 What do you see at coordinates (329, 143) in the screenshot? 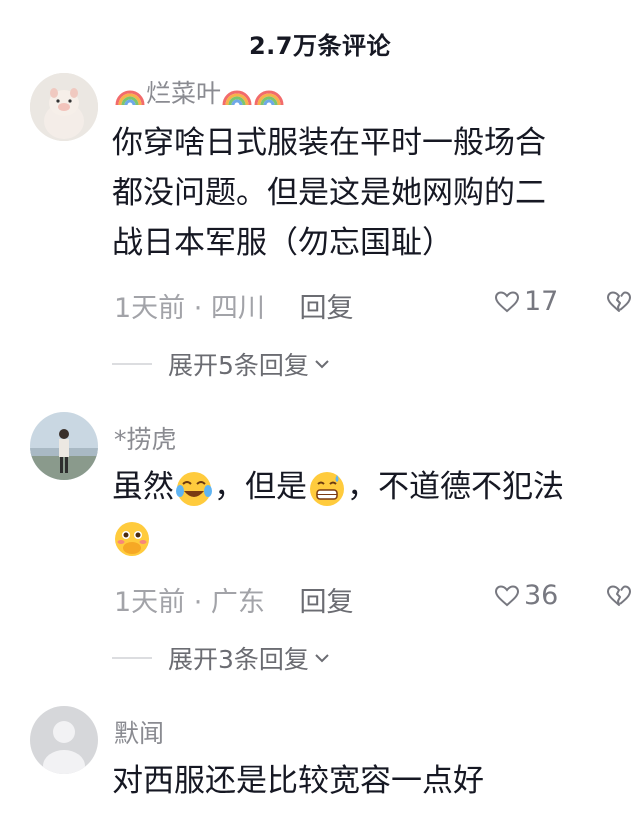
I see `comment-line: 你穿啥日式服装在平时一般场合` at bounding box center [329, 143].